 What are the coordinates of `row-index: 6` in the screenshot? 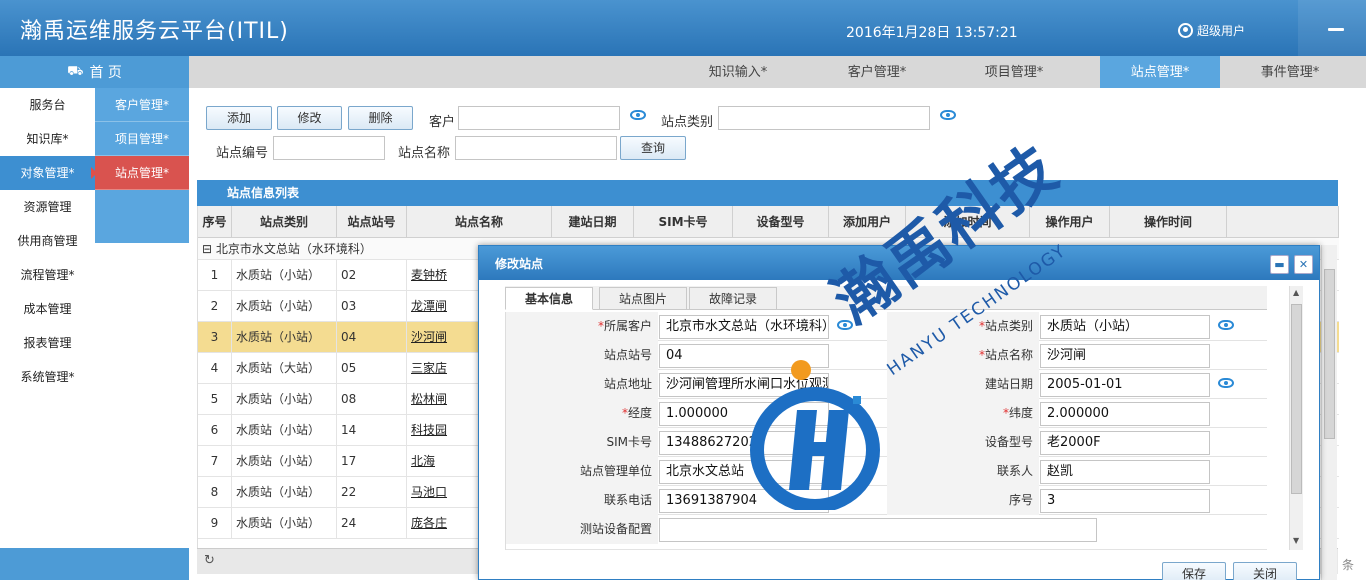 It's located at (215, 430).